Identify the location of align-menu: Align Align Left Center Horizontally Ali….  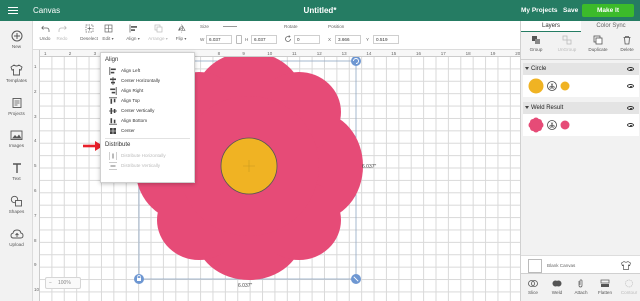
(147, 117).